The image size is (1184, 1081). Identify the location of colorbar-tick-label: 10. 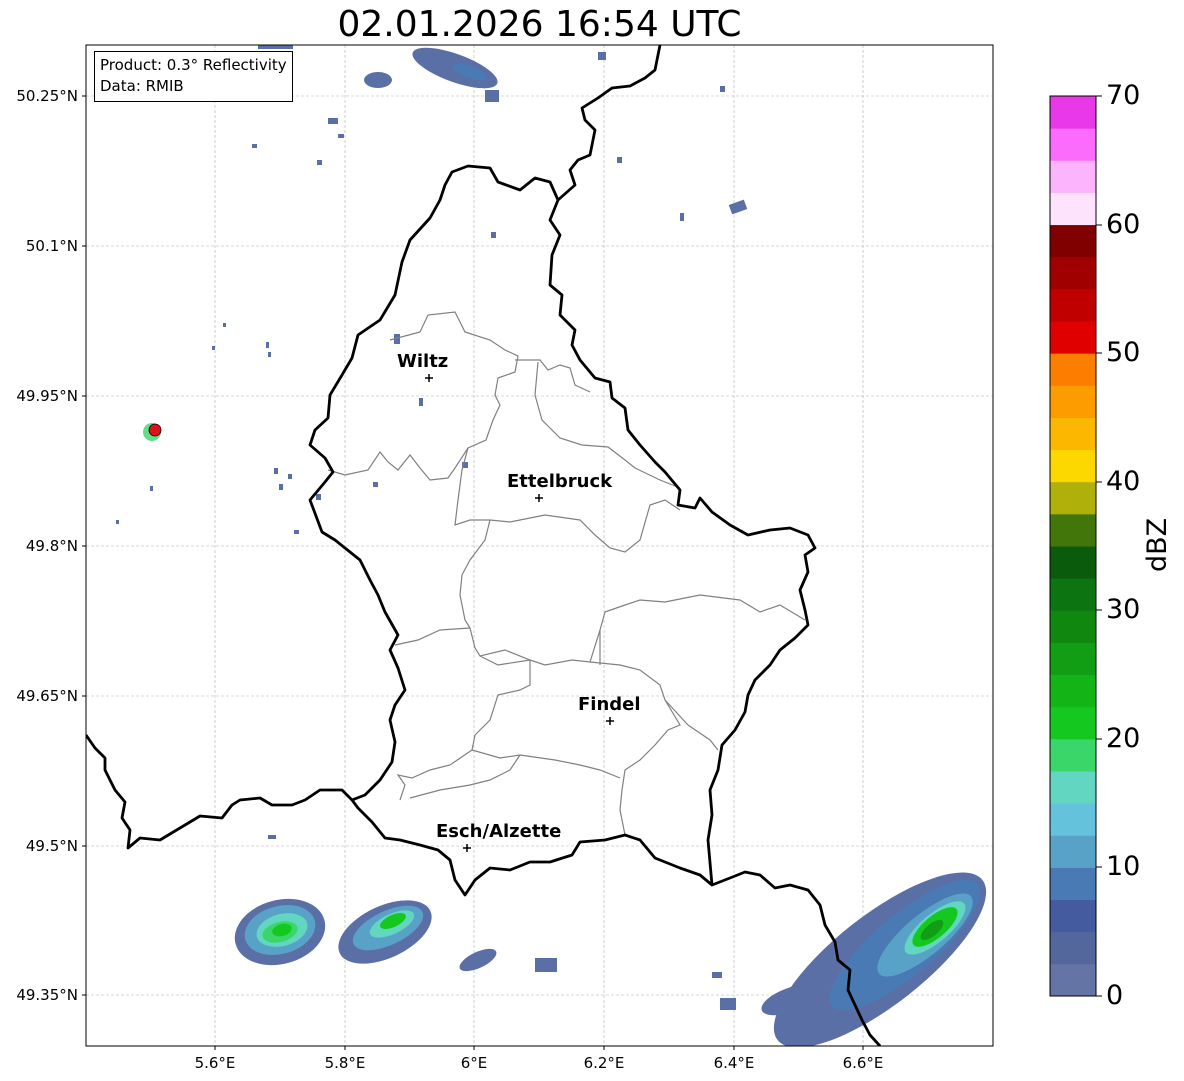
(1123, 866).